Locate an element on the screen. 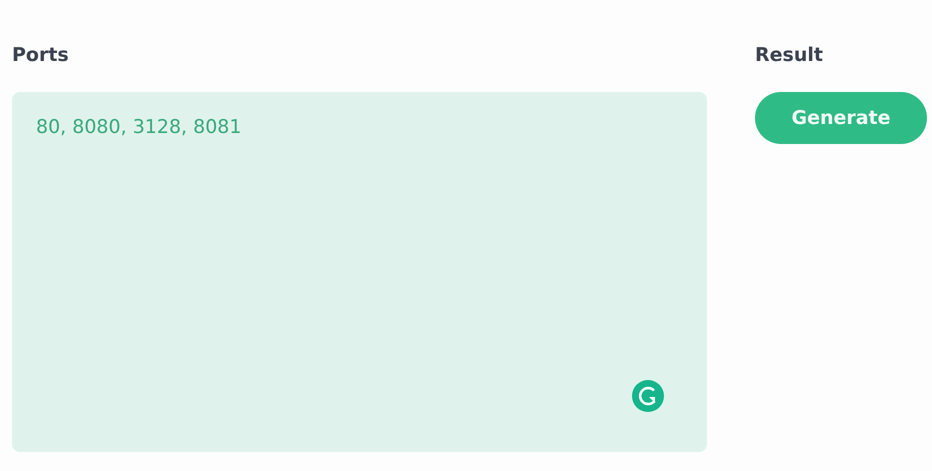 This screenshot has width=932, height=471. refresh-icon is located at coordinates (648, 396).